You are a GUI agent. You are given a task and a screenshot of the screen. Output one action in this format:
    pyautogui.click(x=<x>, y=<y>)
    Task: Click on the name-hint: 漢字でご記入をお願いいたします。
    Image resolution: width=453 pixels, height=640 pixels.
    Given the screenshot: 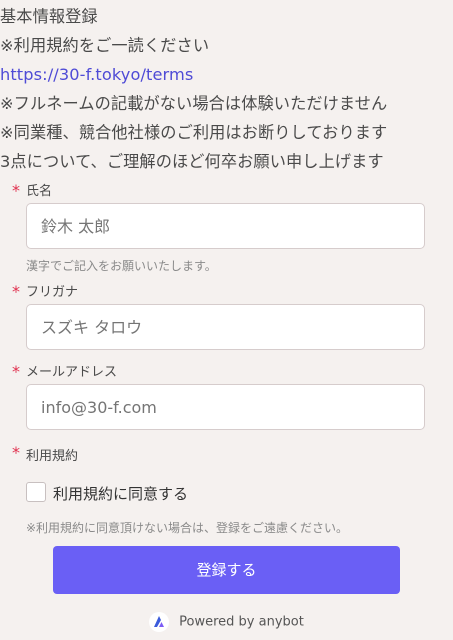 What is the action you would take?
    pyautogui.click(x=121, y=266)
    